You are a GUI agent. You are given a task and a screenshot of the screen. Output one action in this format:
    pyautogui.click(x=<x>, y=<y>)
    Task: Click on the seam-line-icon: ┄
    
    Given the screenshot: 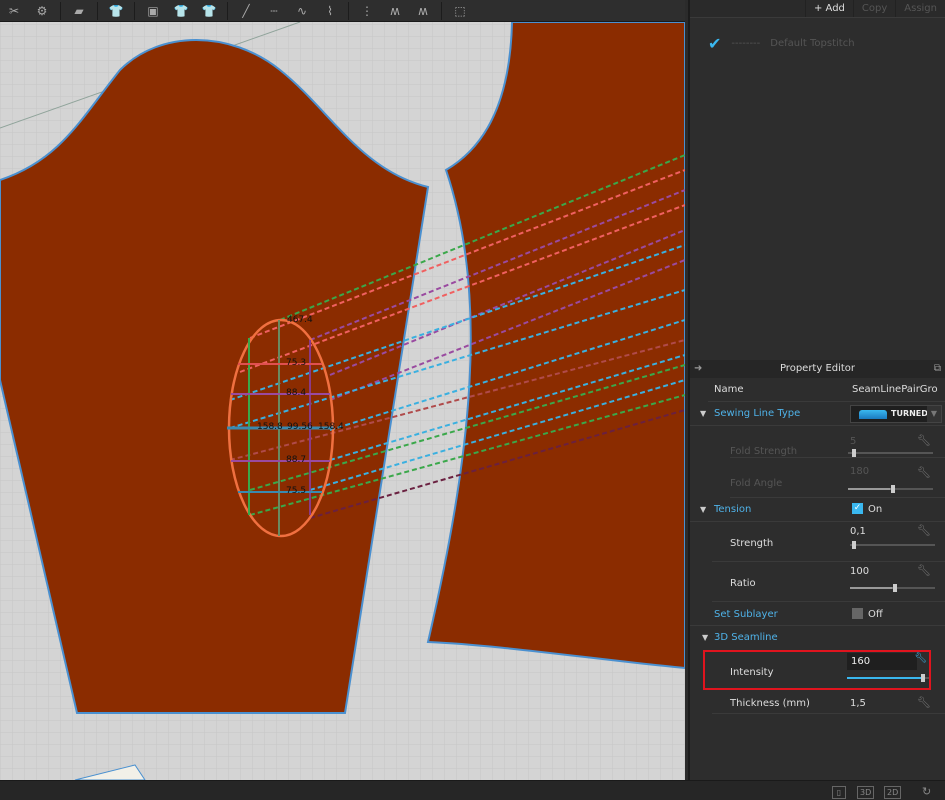 What is the action you would take?
    pyautogui.click(x=274, y=11)
    